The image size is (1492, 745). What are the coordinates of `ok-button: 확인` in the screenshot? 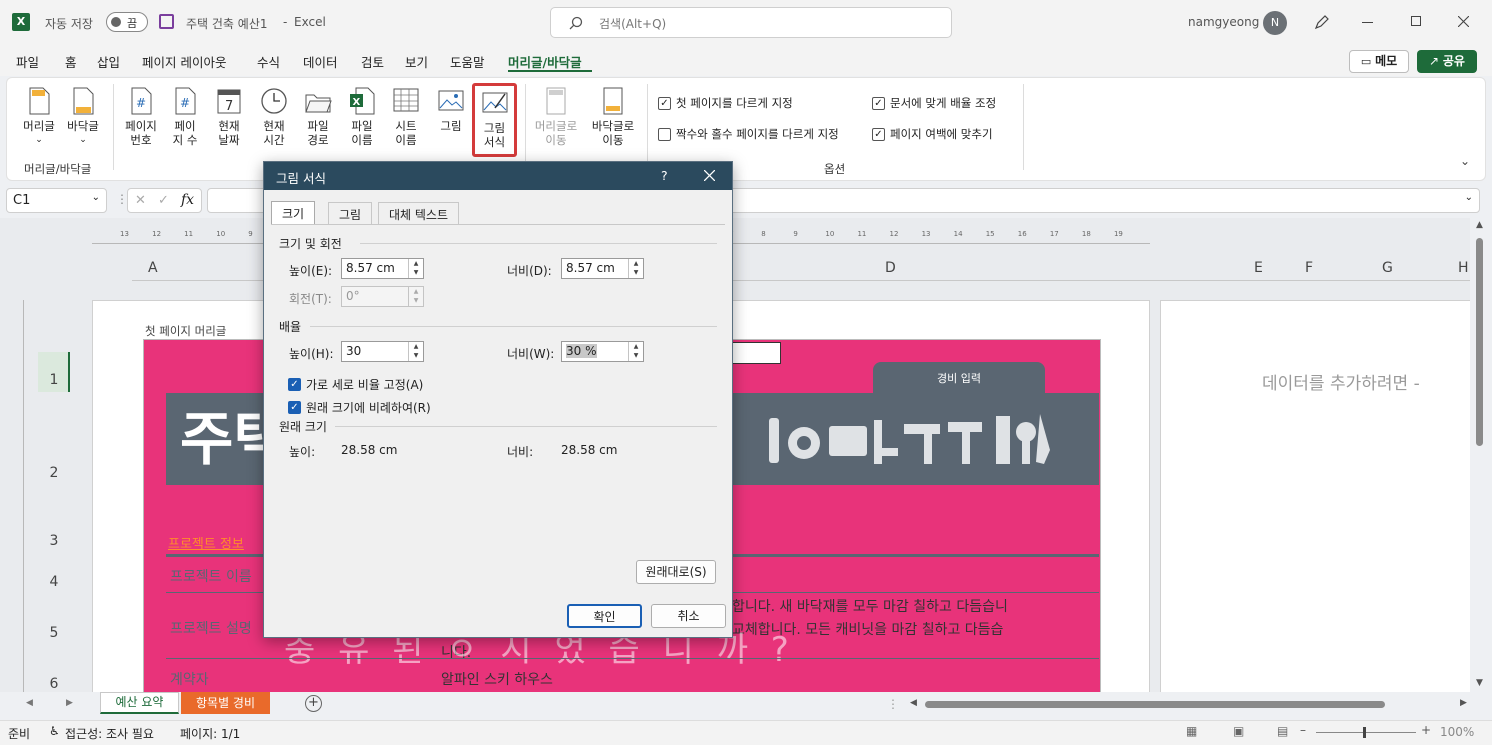 It's located at (604, 616).